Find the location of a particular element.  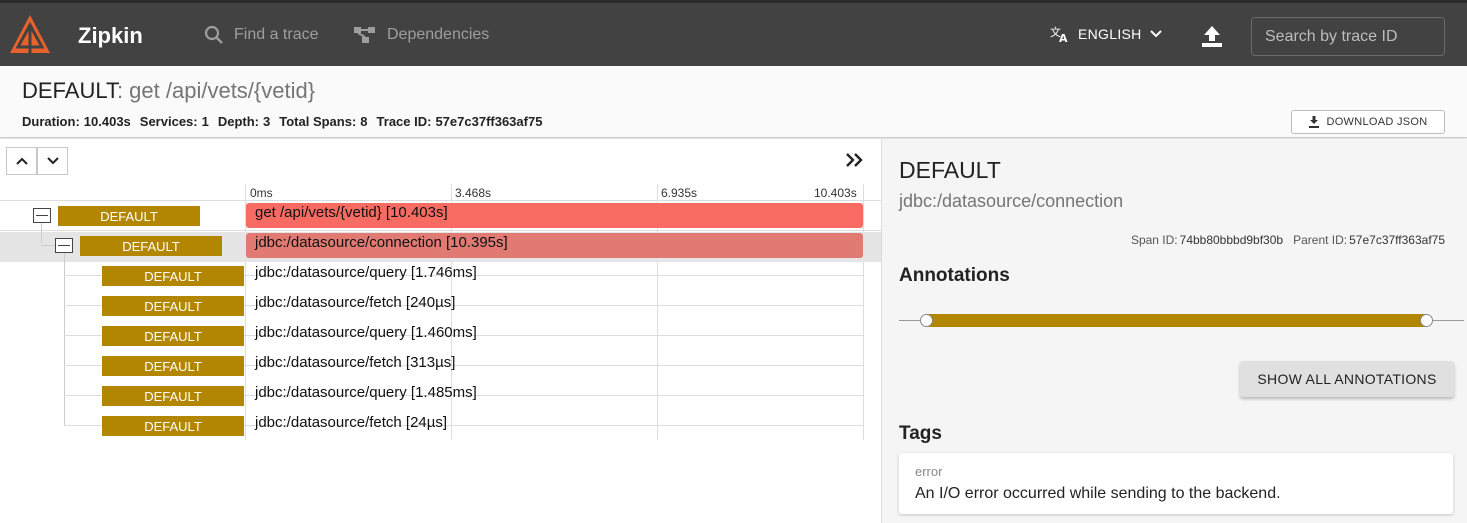

parent-id-value: 57e7c37ff363af75 is located at coordinates (1397, 240).